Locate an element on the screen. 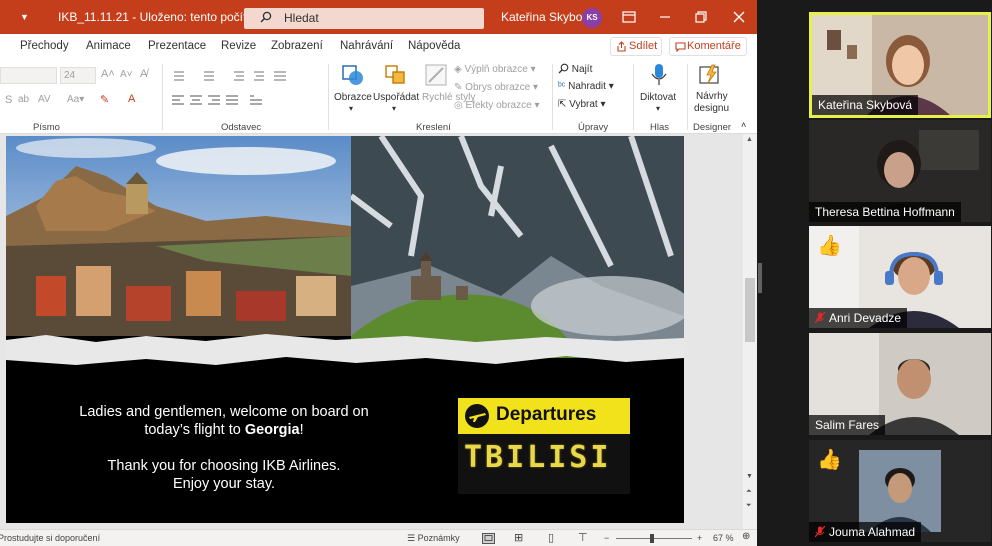 The height and width of the screenshot is (546, 992). superscript-icon: AV is located at coordinates (44, 99).